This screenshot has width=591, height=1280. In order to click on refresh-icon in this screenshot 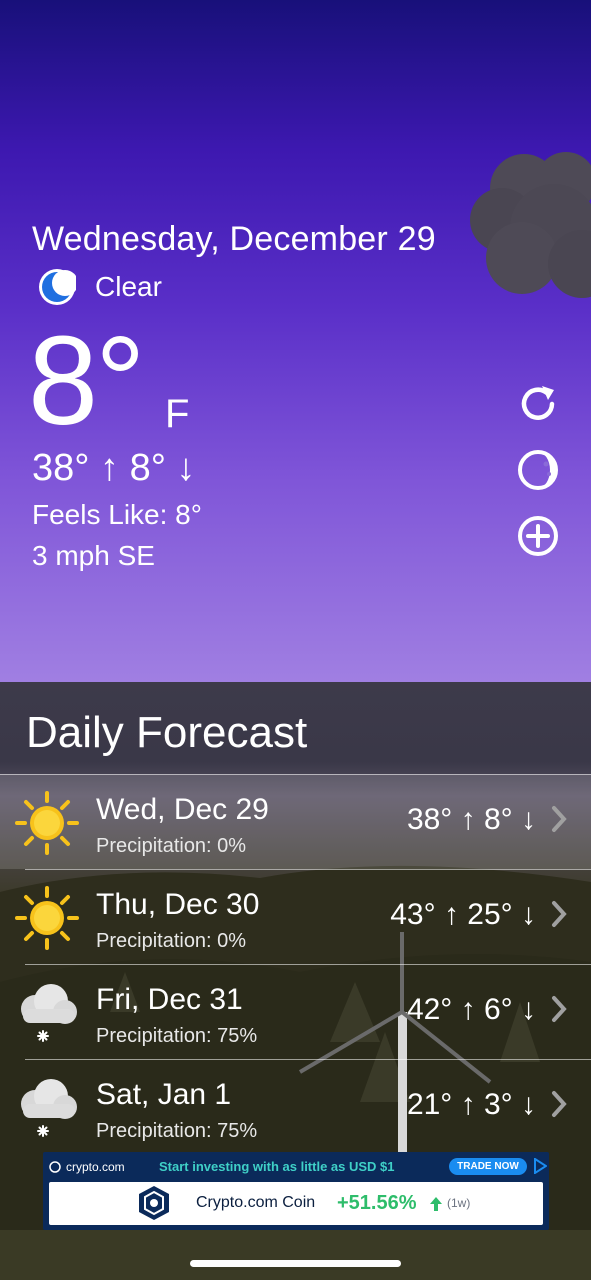, I will do `click(538, 404)`.